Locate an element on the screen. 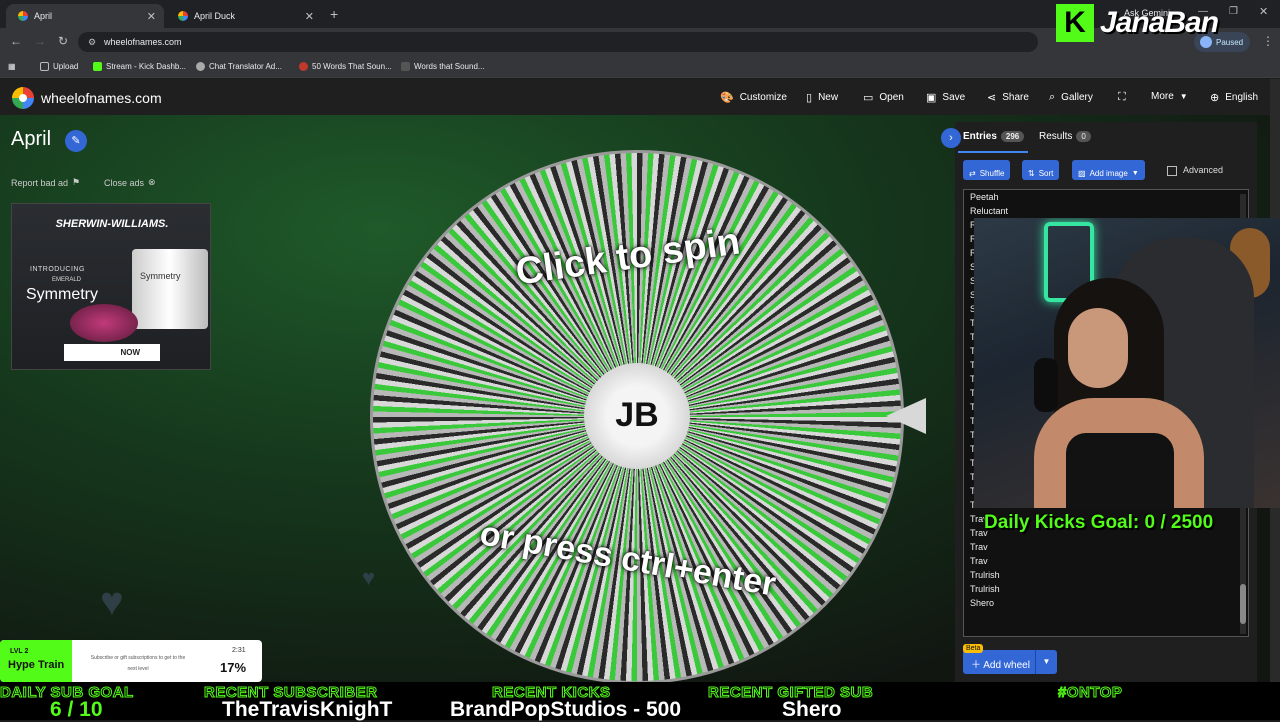 The width and height of the screenshot is (1280, 722). url-bar: ⚙ wheelofnames.com is located at coordinates (558, 42).